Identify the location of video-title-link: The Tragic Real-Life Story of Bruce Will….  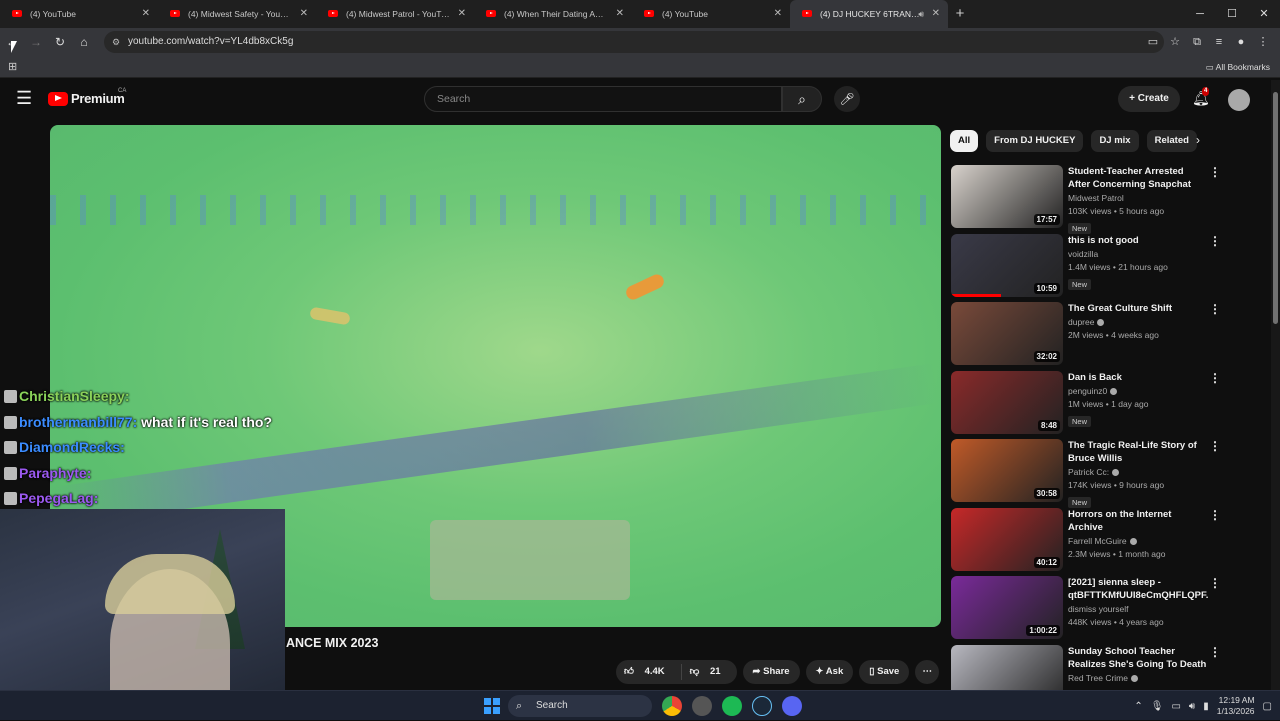
(1138, 452).